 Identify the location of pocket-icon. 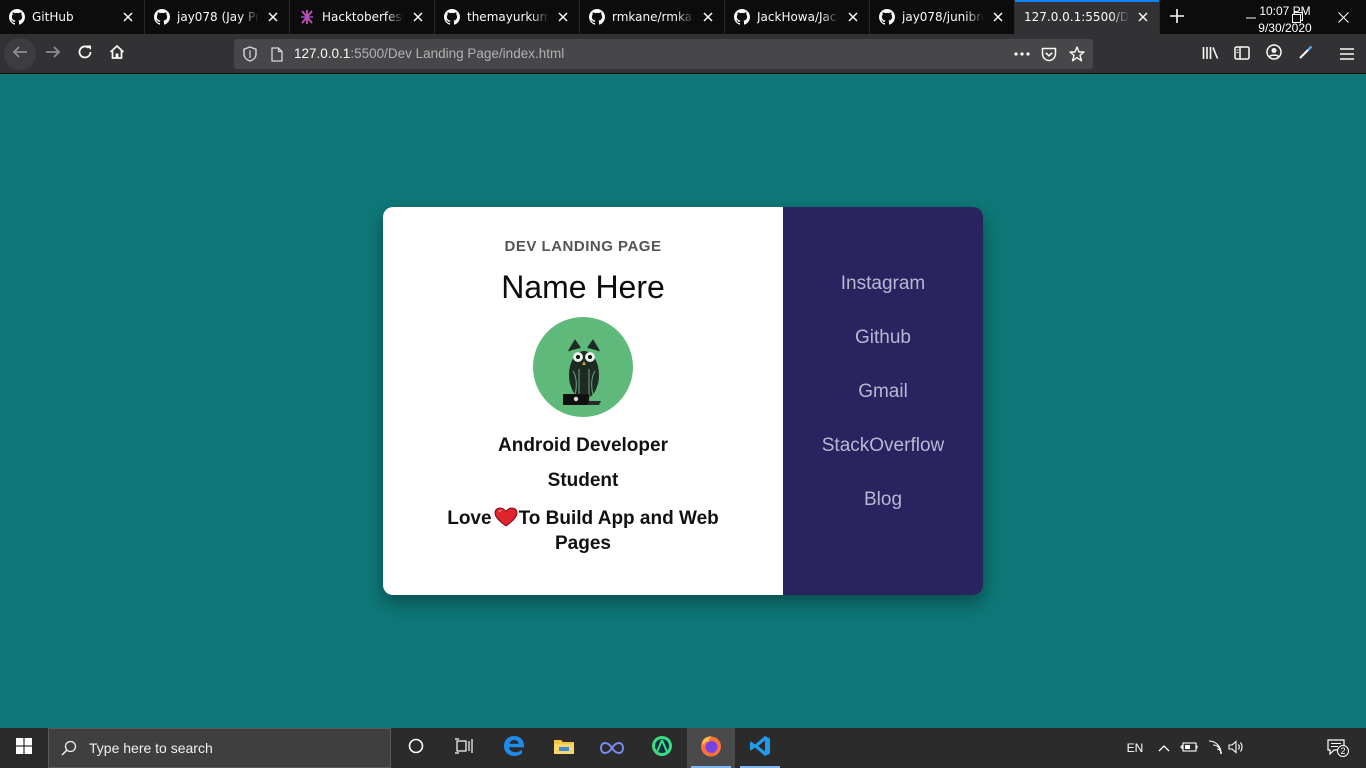
(1049, 54).